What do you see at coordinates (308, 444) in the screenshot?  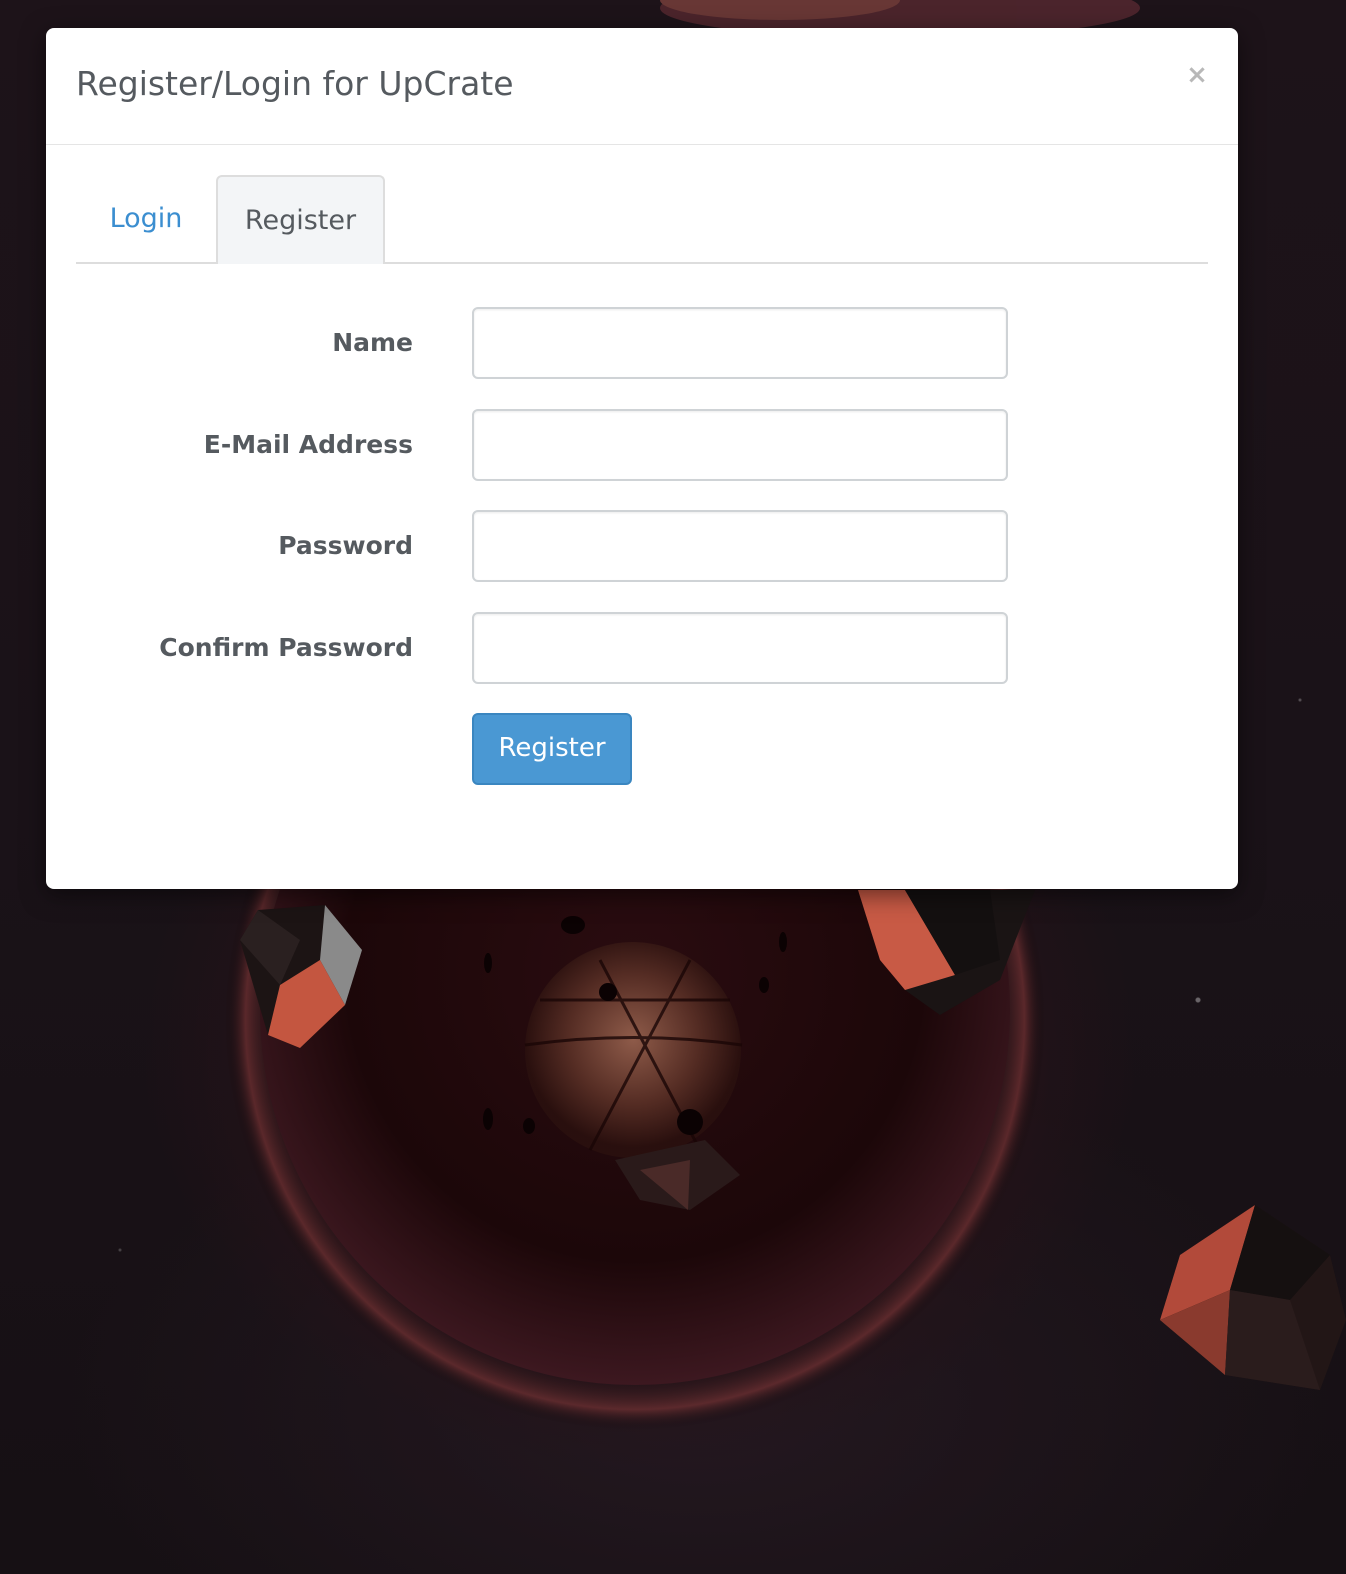 I see `email-label: E-Mail Address` at bounding box center [308, 444].